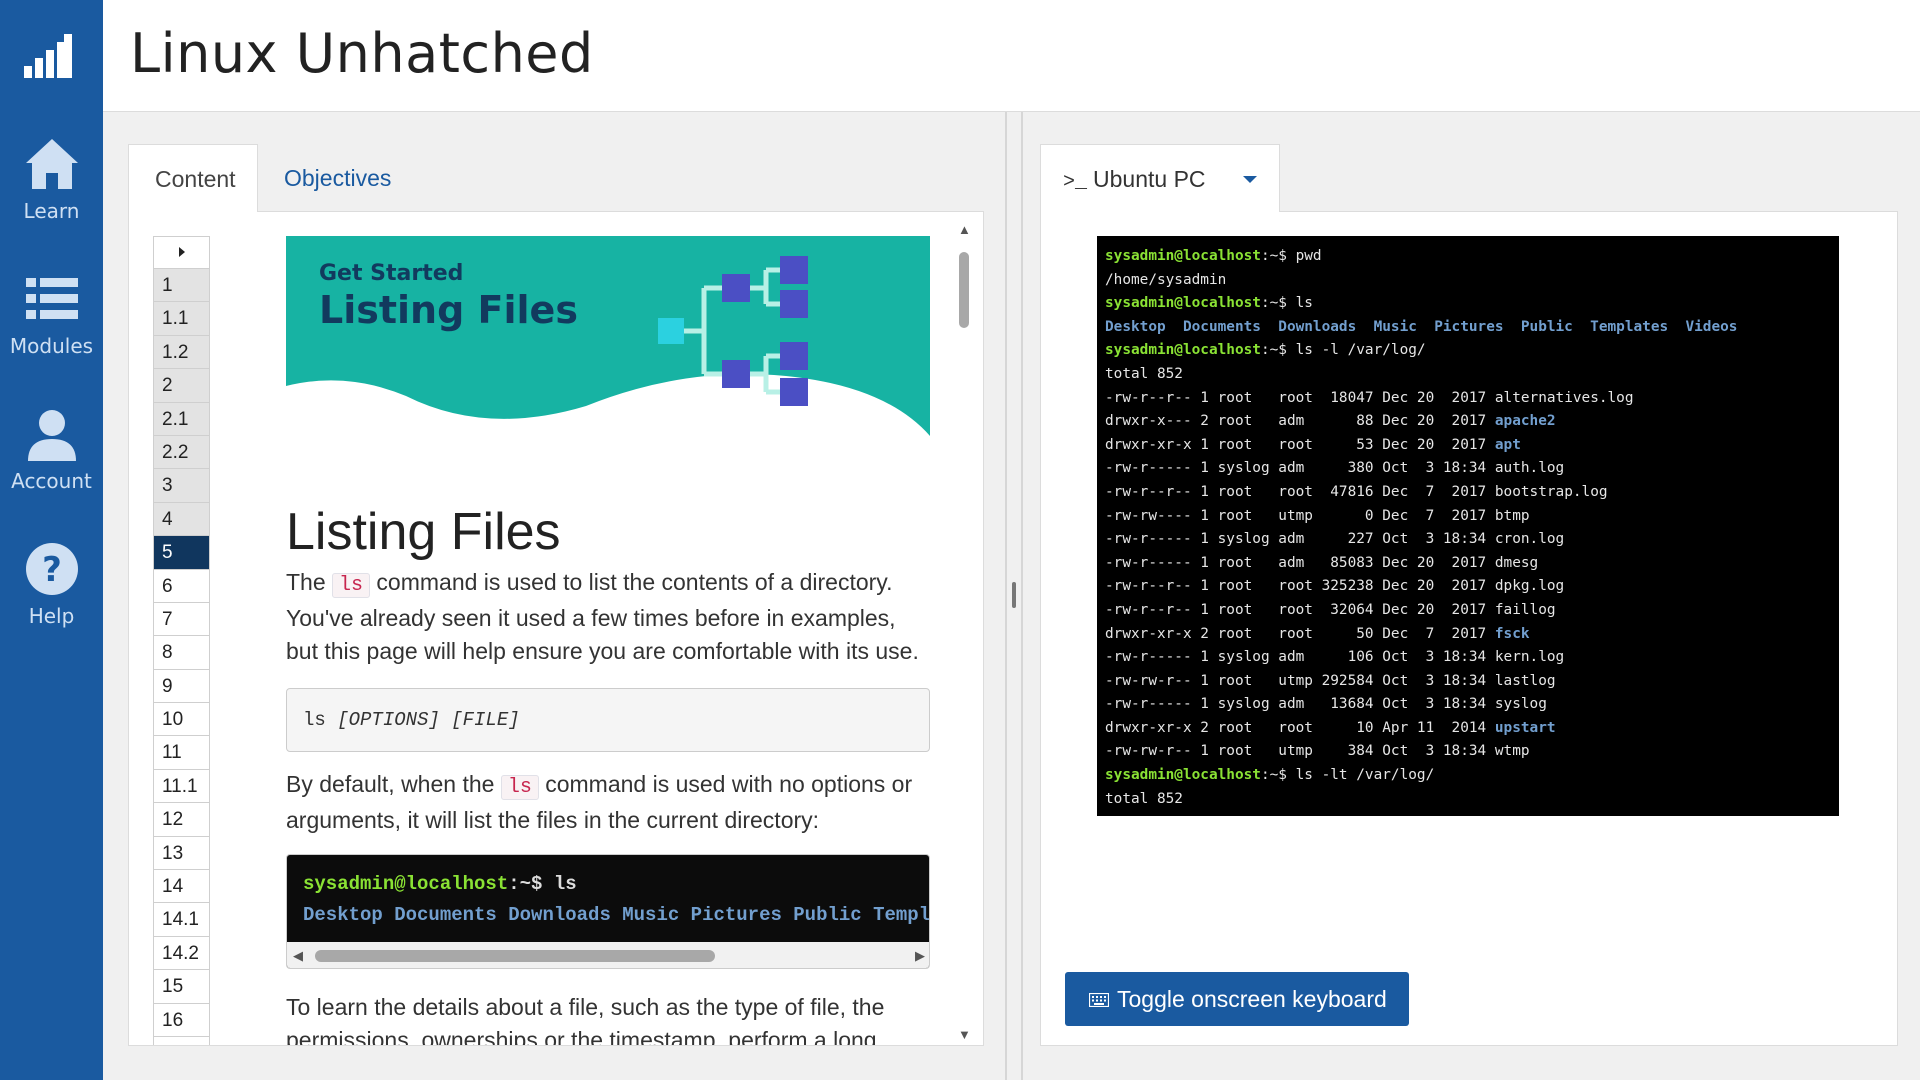 This screenshot has height=1080, width=1920. Describe the element at coordinates (1270, 775) in the screenshot. I see `terminal-line: sysadmin@localhost:~$ ls -lt /var/log/` at that location.